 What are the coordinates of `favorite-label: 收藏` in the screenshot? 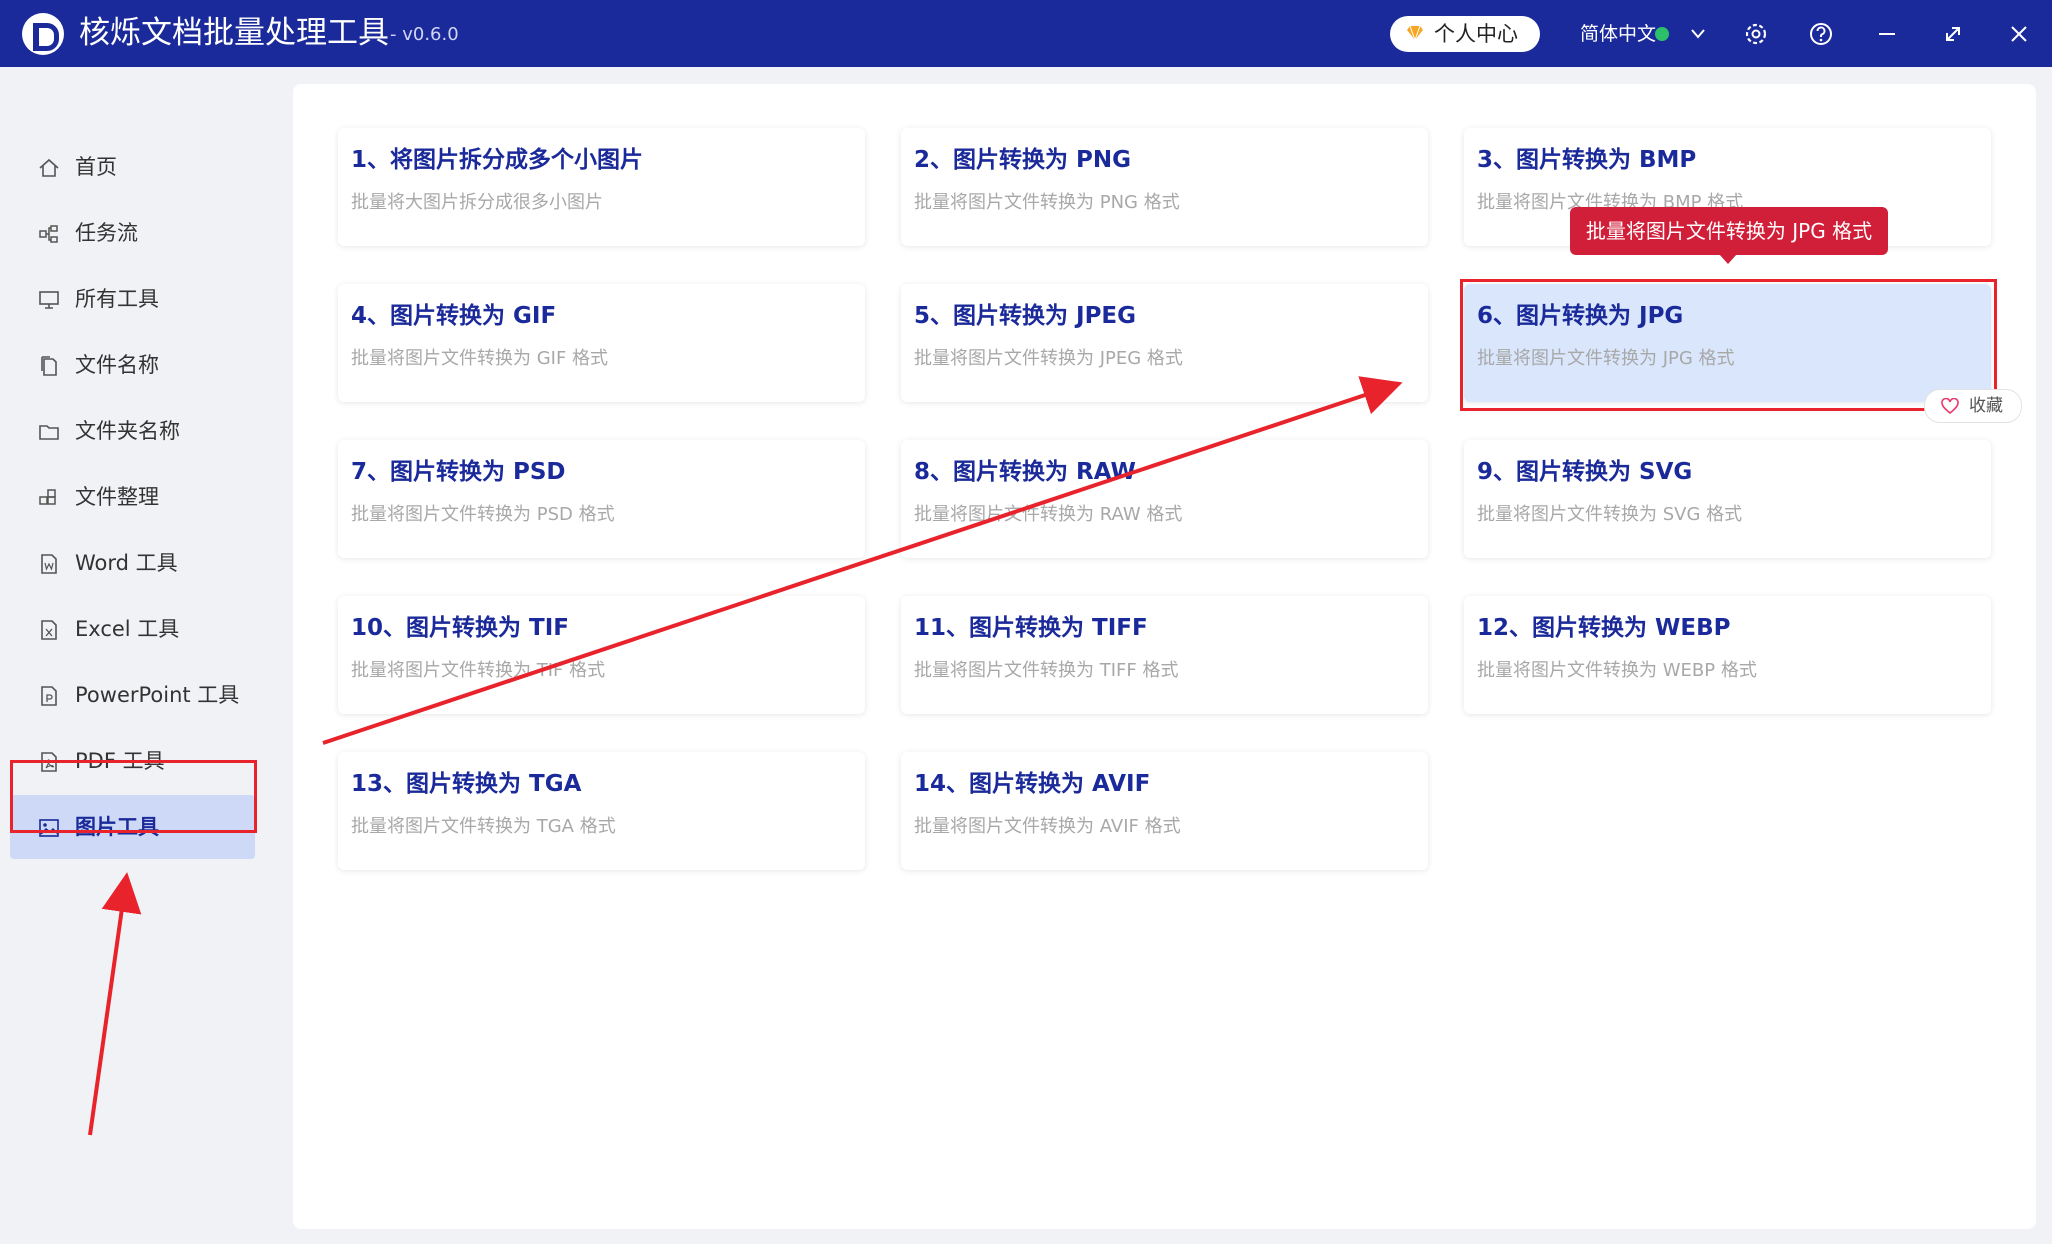 It's located at (1986, 406).